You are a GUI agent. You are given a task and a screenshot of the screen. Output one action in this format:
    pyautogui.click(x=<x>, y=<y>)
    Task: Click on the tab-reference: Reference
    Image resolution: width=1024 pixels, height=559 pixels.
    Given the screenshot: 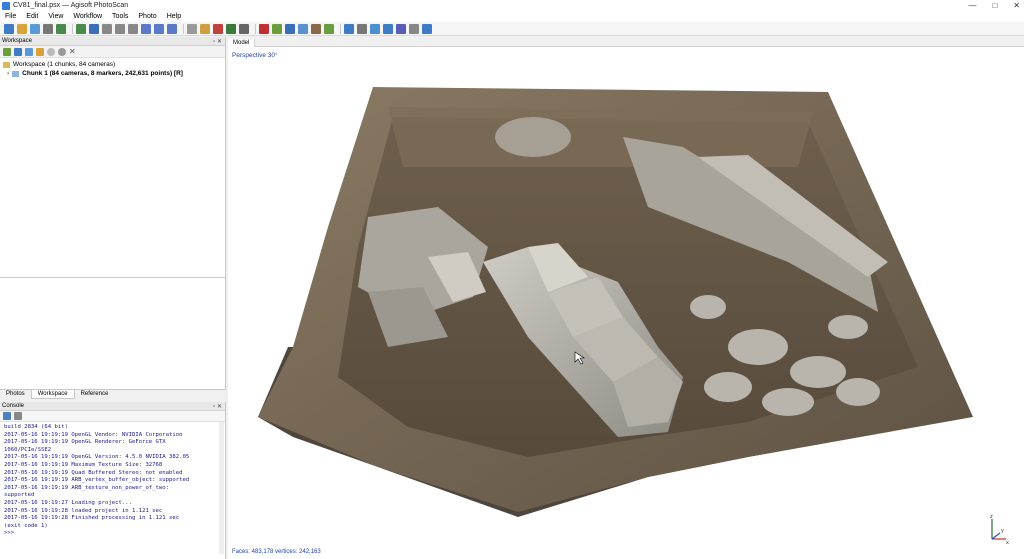 What is the action you would take?
    pyautogui.click(x=95, y=394)
    